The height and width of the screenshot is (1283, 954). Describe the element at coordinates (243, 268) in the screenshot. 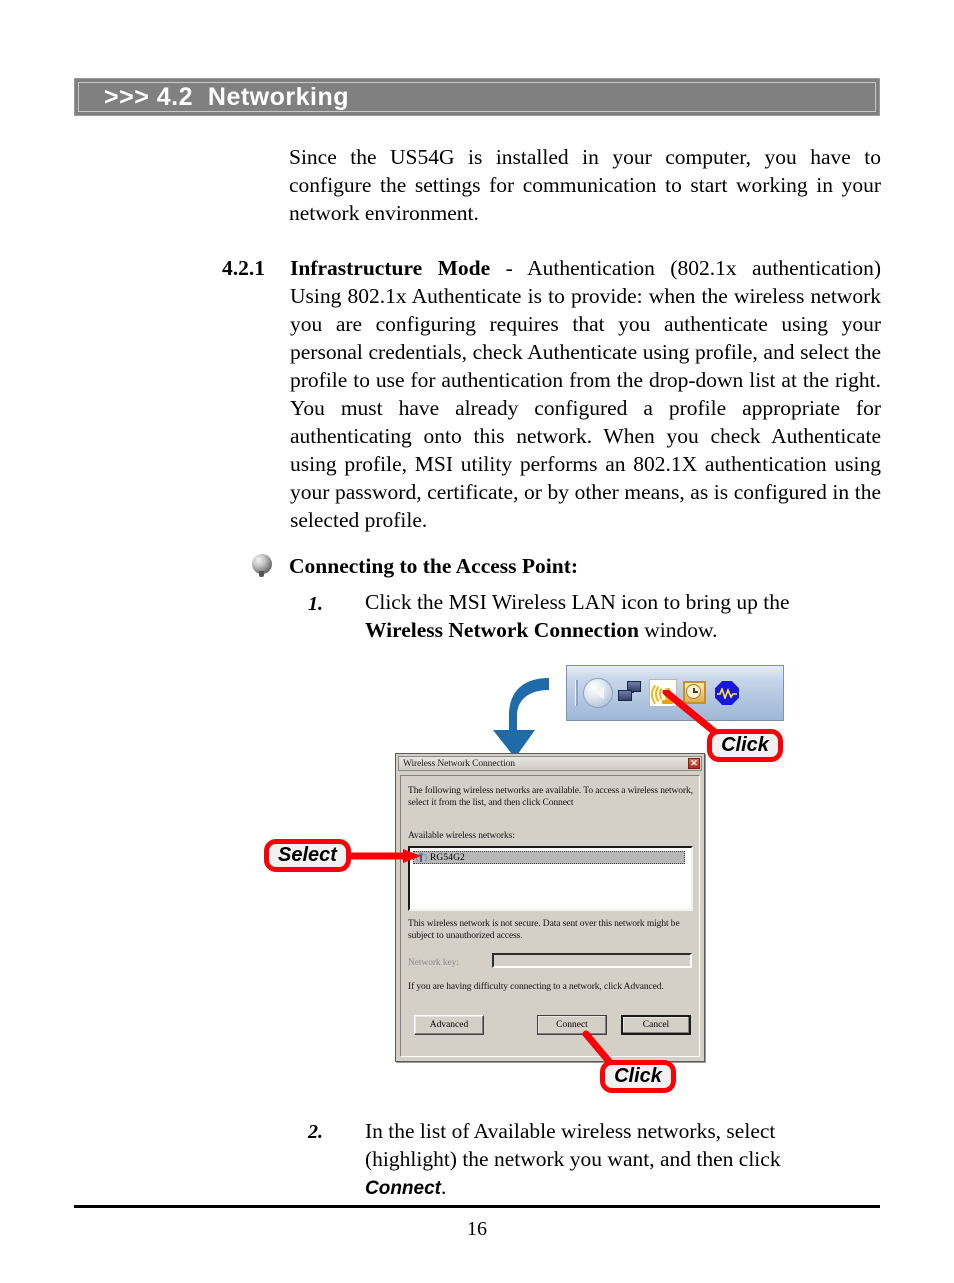

I see `subsection-number: 4.2.1` at that location.